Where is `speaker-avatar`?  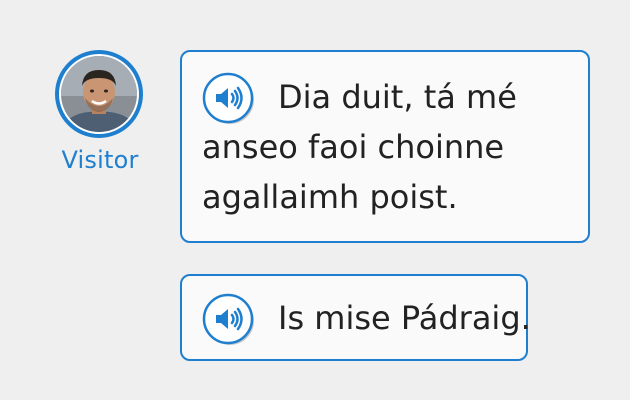
speaker-avatar is located at coordinates (99, 94).